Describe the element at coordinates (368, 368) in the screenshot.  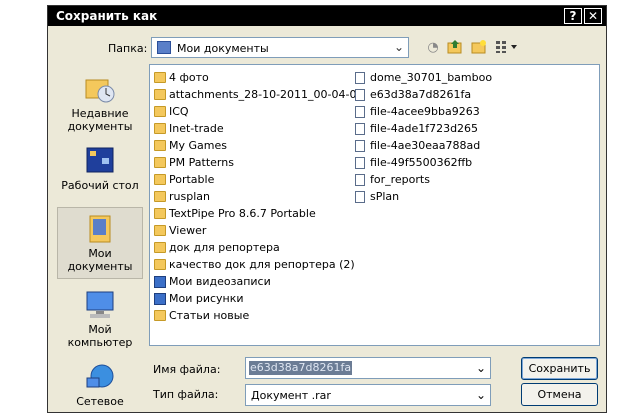
I see `filename-input: e63d38a7d8261fa ⌄` at that location.